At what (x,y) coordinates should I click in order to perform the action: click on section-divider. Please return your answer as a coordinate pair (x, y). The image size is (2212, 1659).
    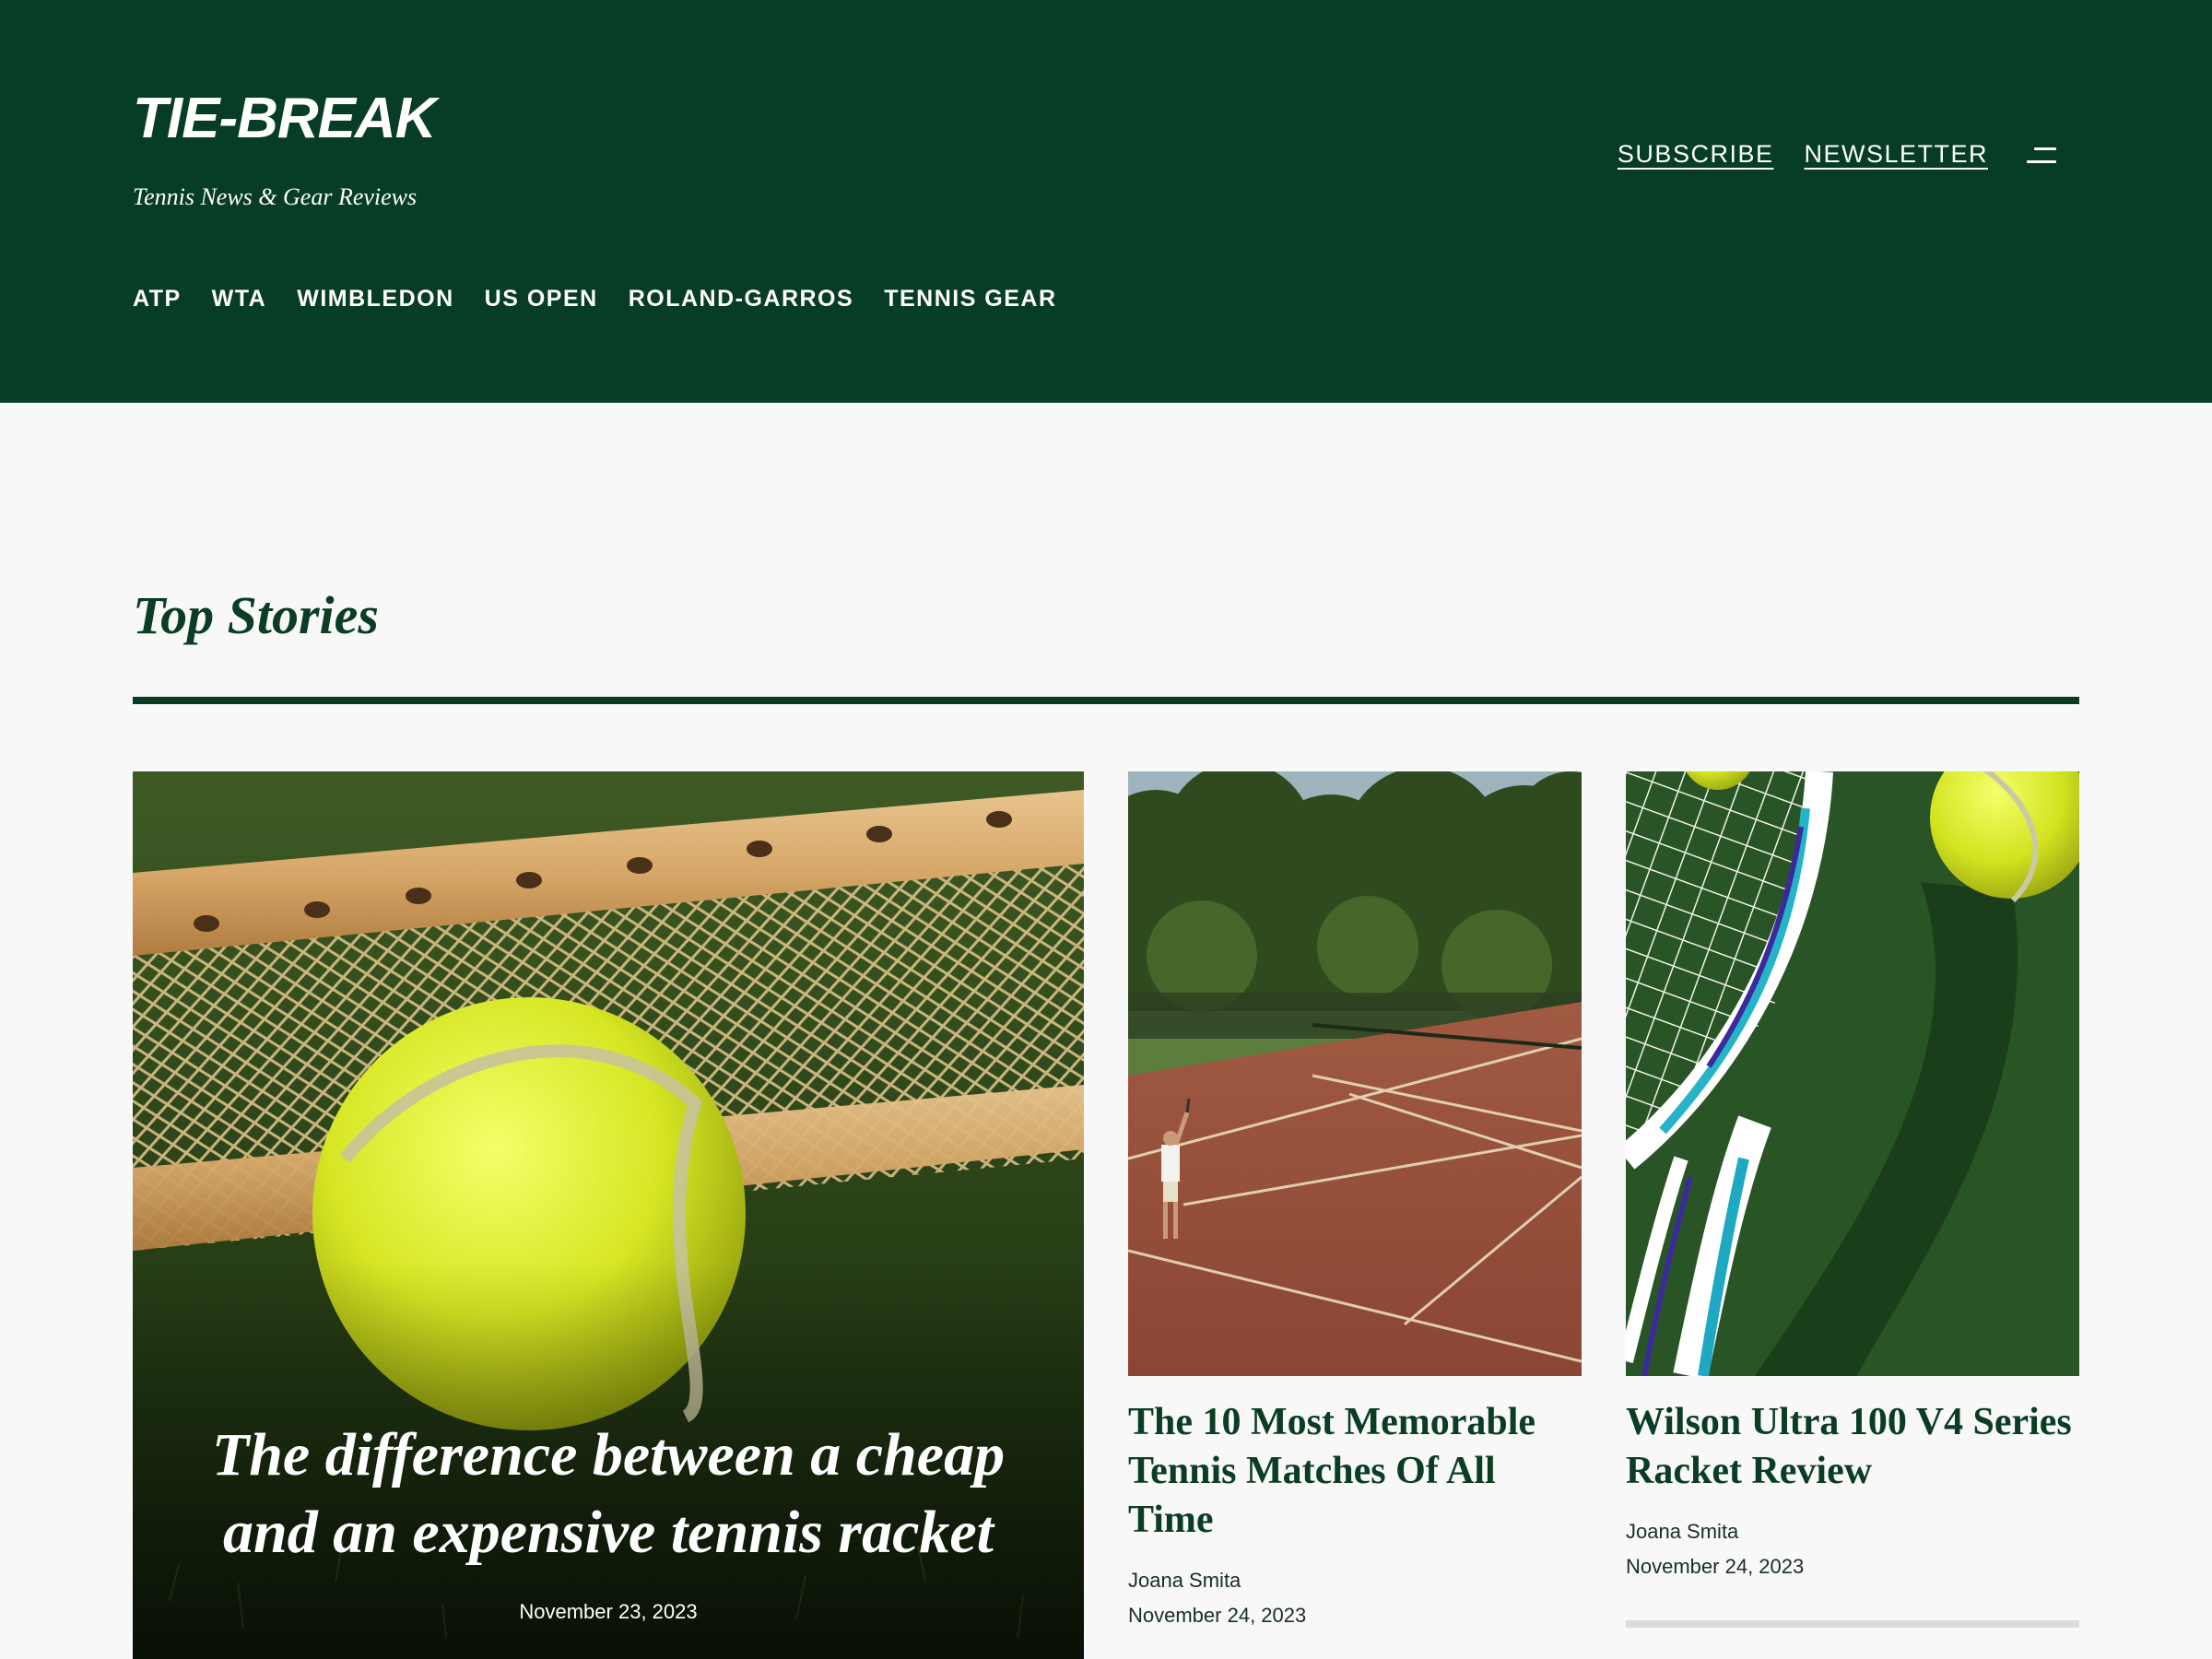
    Looking at the image, I should click on (1106, 700).